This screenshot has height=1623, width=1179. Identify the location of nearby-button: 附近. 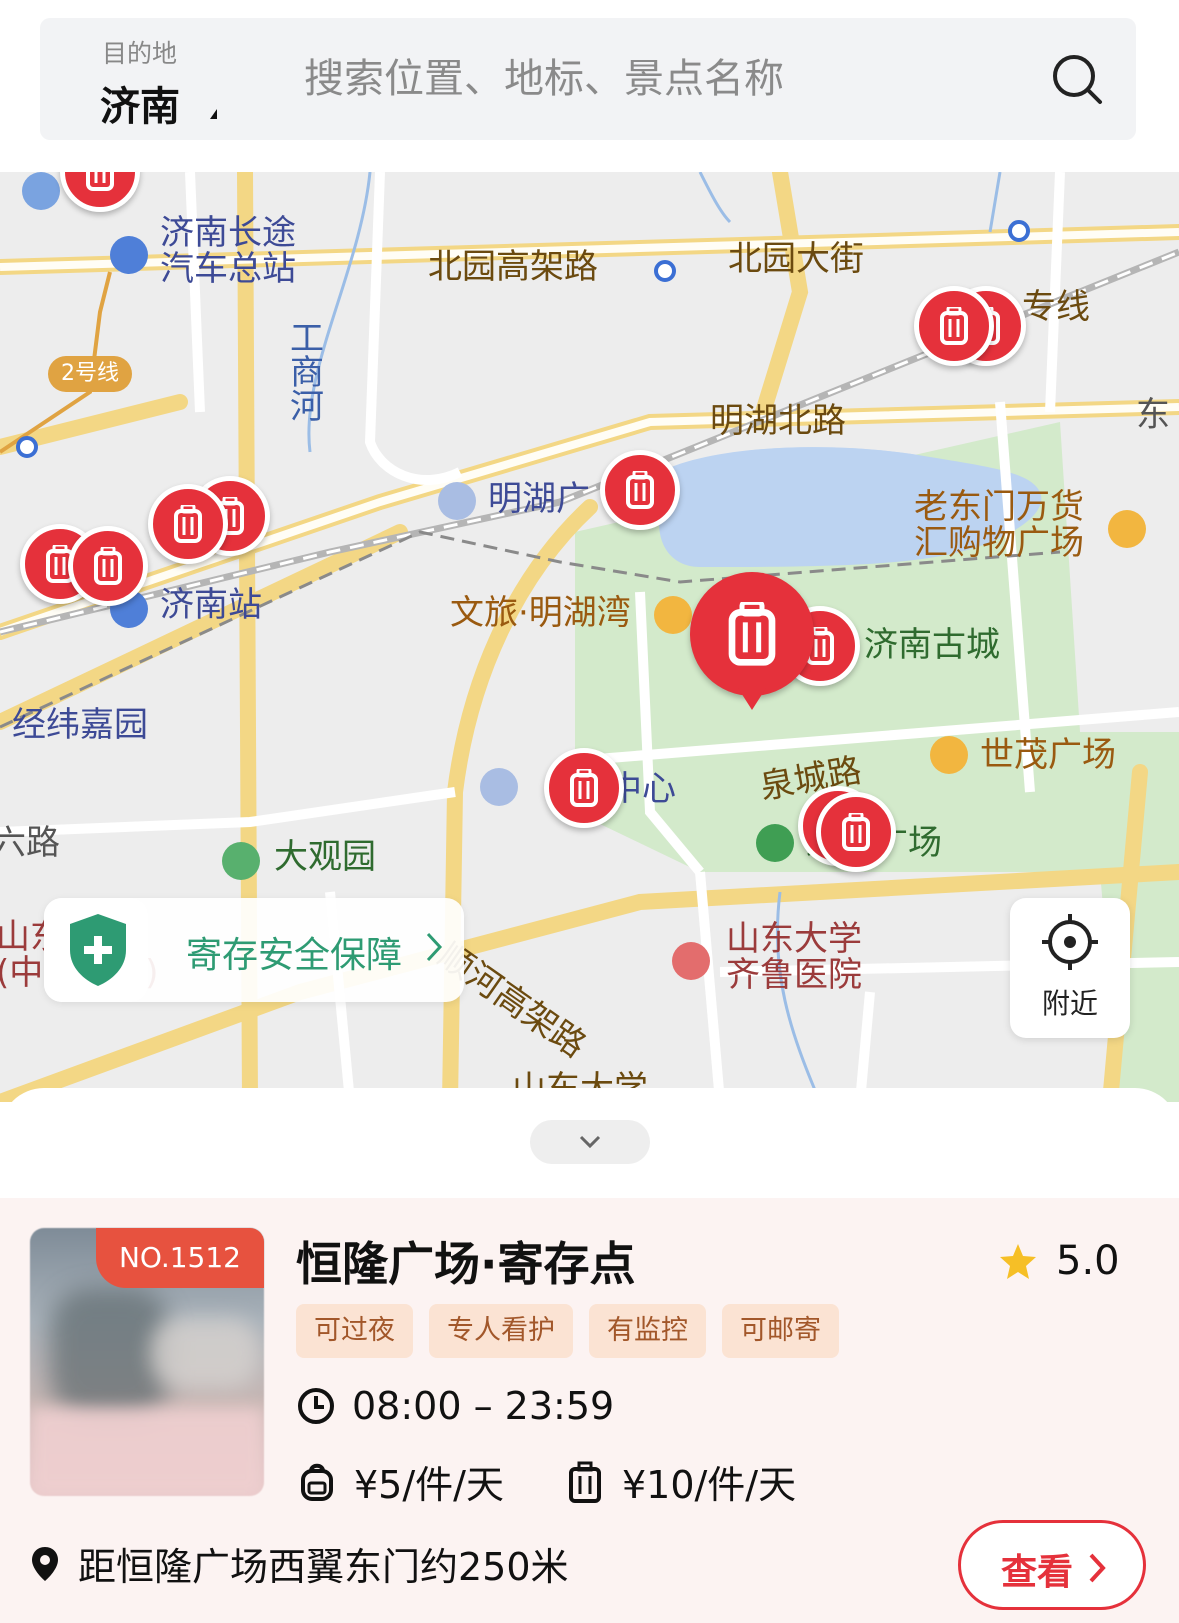
(1070, 968).